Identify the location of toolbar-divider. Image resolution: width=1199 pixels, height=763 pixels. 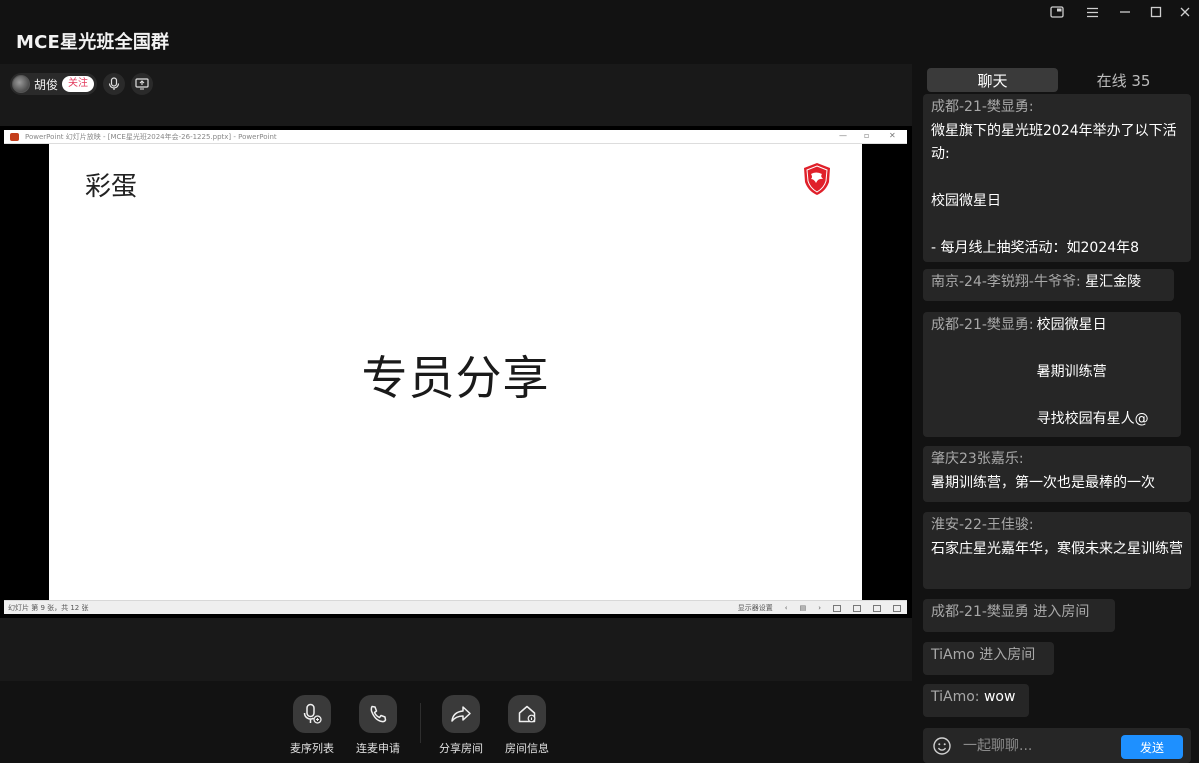
(420, 723).